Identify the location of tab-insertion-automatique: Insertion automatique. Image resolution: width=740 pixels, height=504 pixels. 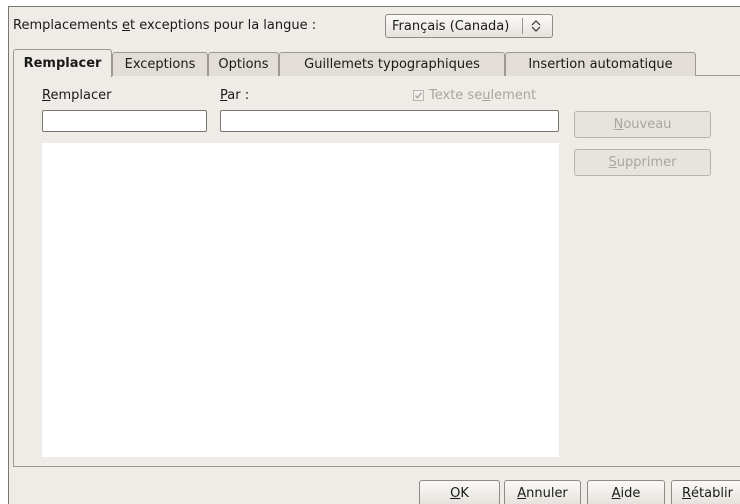
(600, 64).